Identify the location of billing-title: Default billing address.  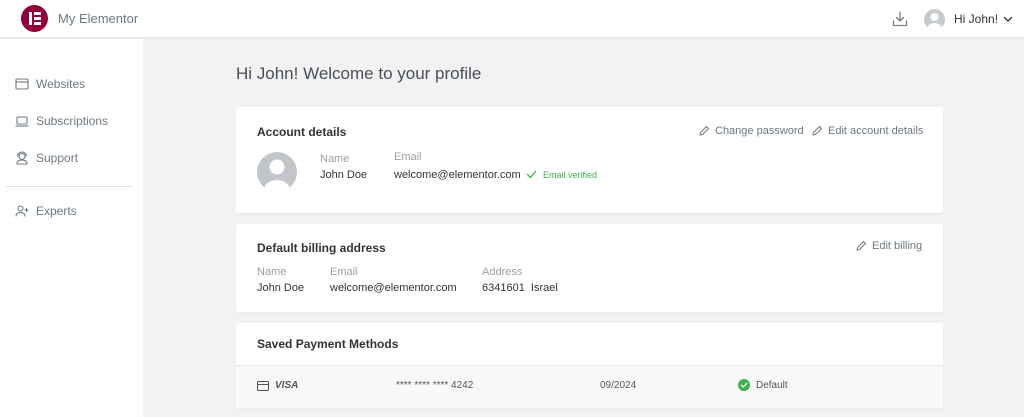
(321, 248).